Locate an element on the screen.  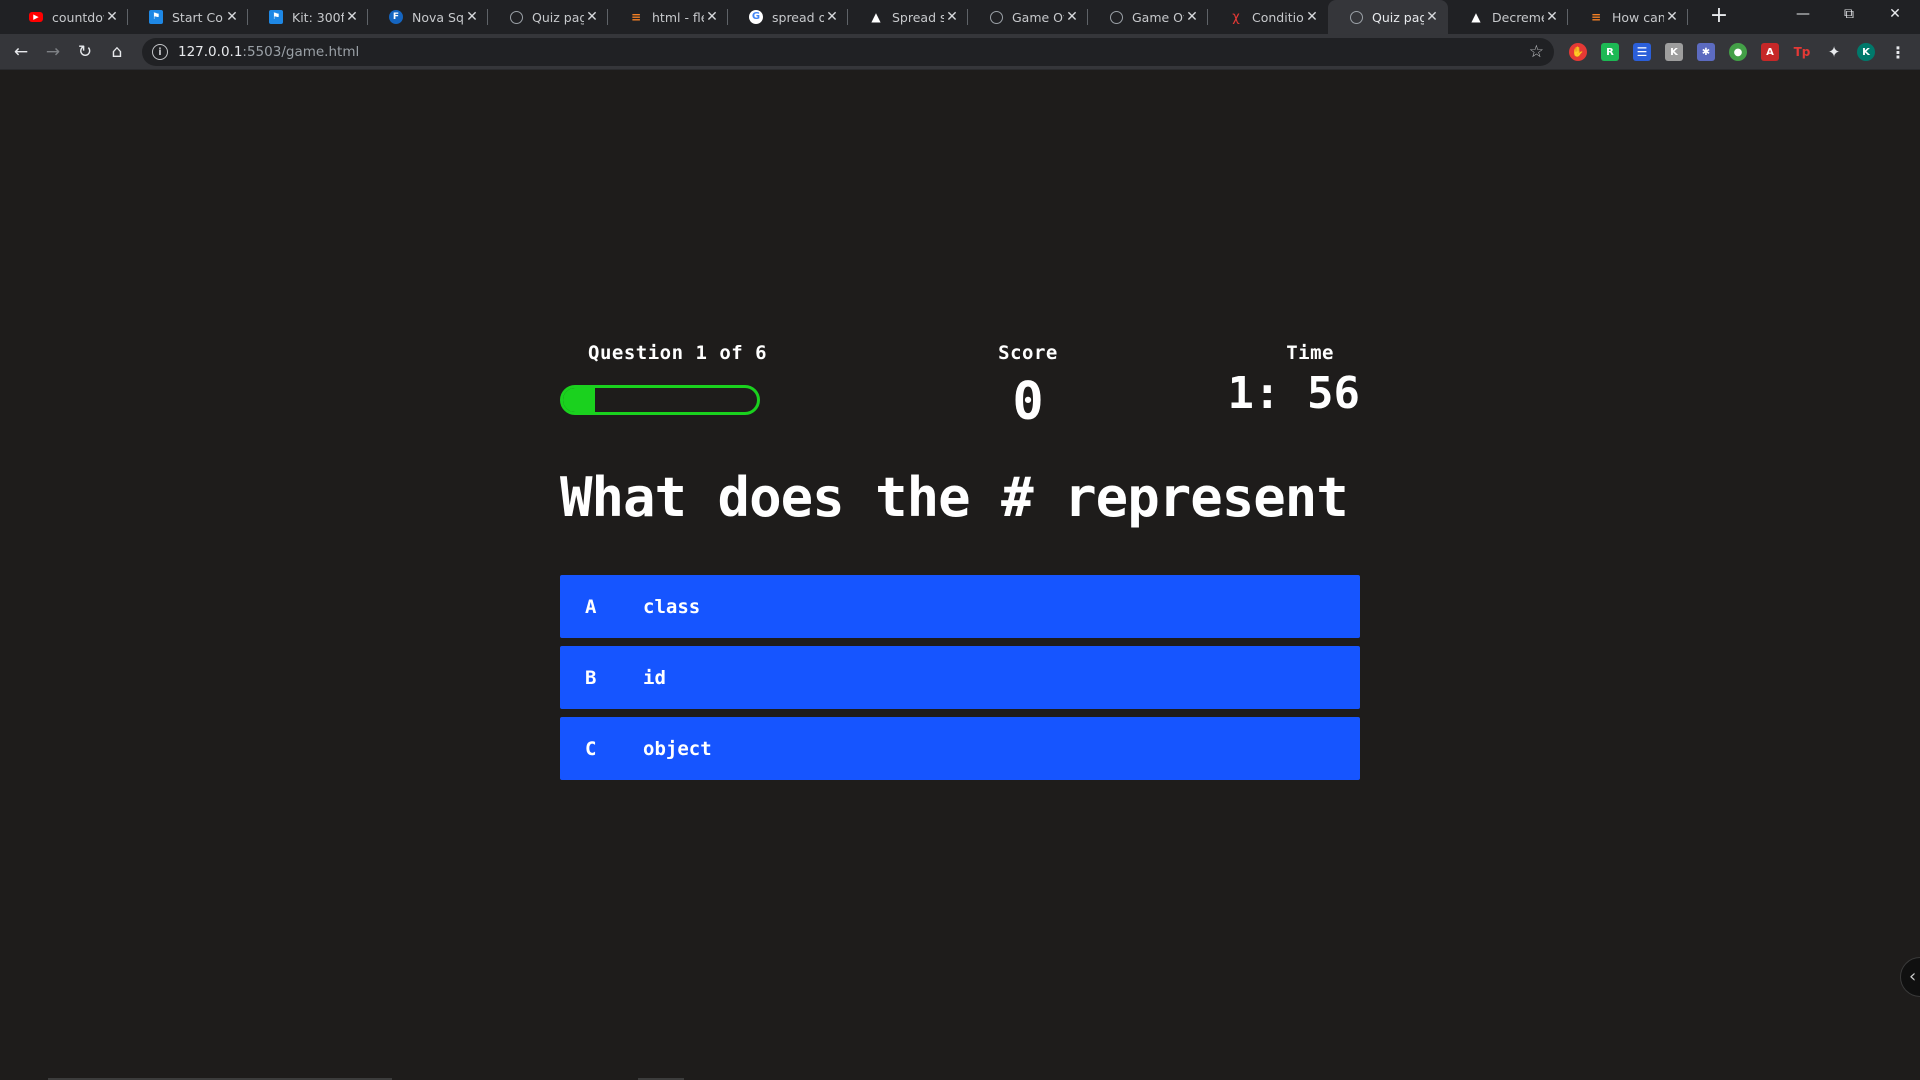
extension-tp-icon: Tp is located at coordinates (1802, 52).